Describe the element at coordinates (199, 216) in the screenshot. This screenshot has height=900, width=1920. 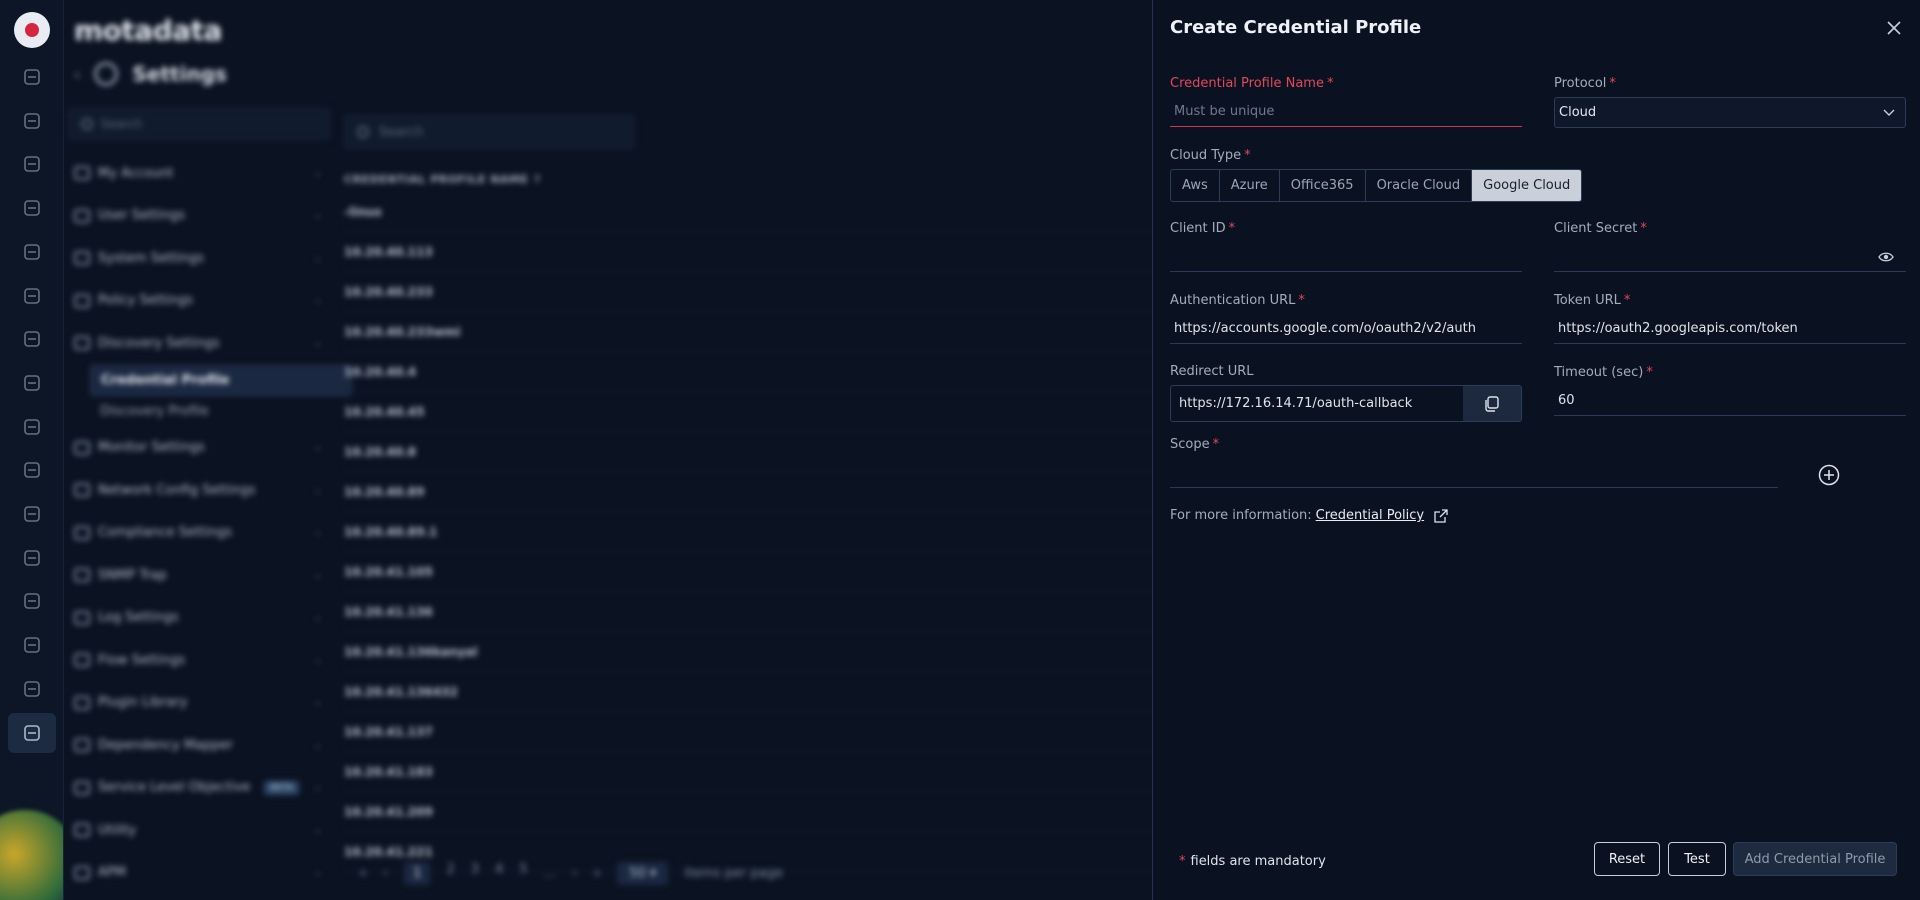
I see `sidebar-item-user-settings: User Settings ⌄` at that location.